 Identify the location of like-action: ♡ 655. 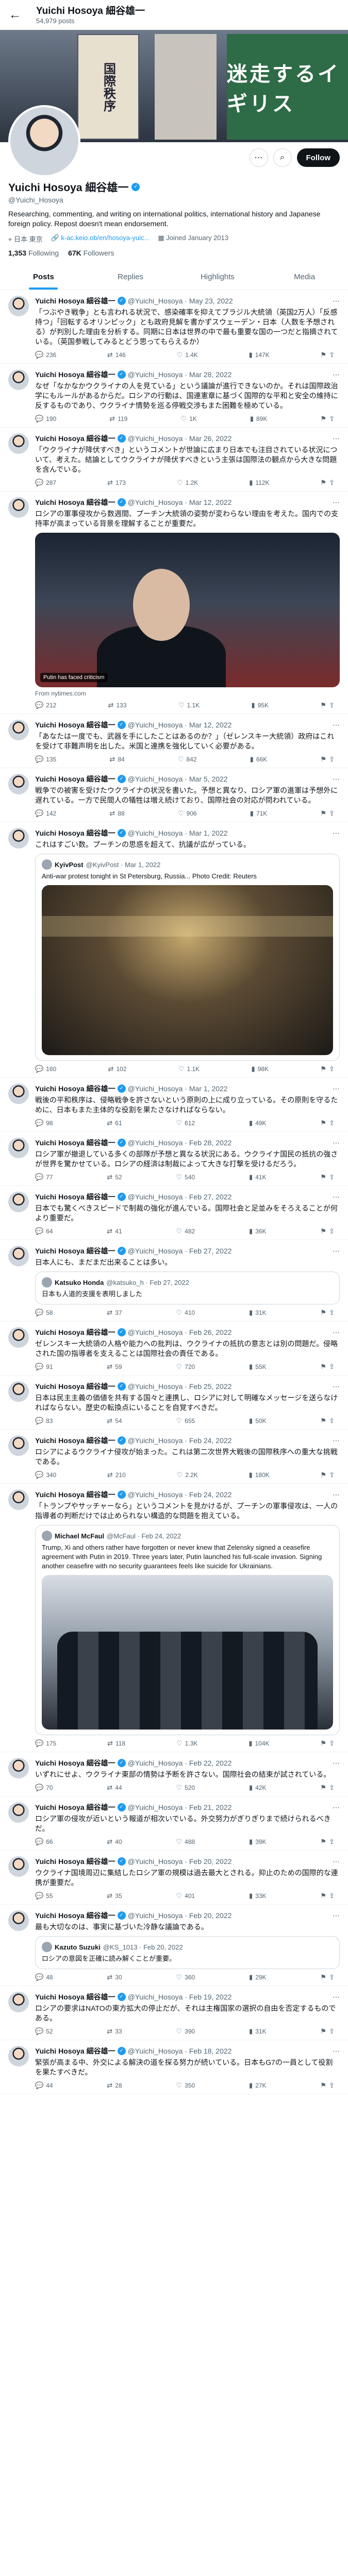
(185, 1421).